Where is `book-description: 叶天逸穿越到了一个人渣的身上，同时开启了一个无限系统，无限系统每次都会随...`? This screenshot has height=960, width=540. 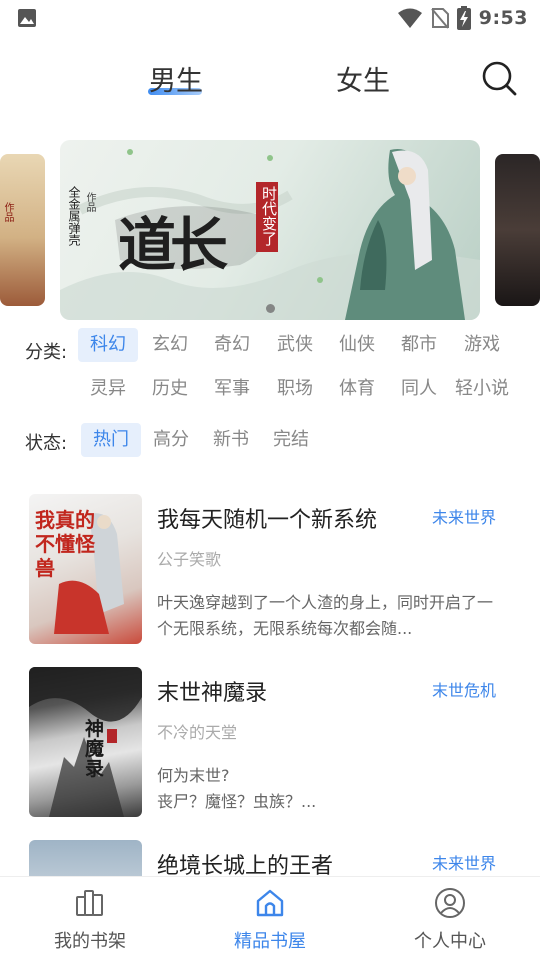 book-description: 叶天逸穿越到了一个人渣的身上，同时开启了一个无限系统，无限系统每次都会随... is located at coordinates (325, 615).